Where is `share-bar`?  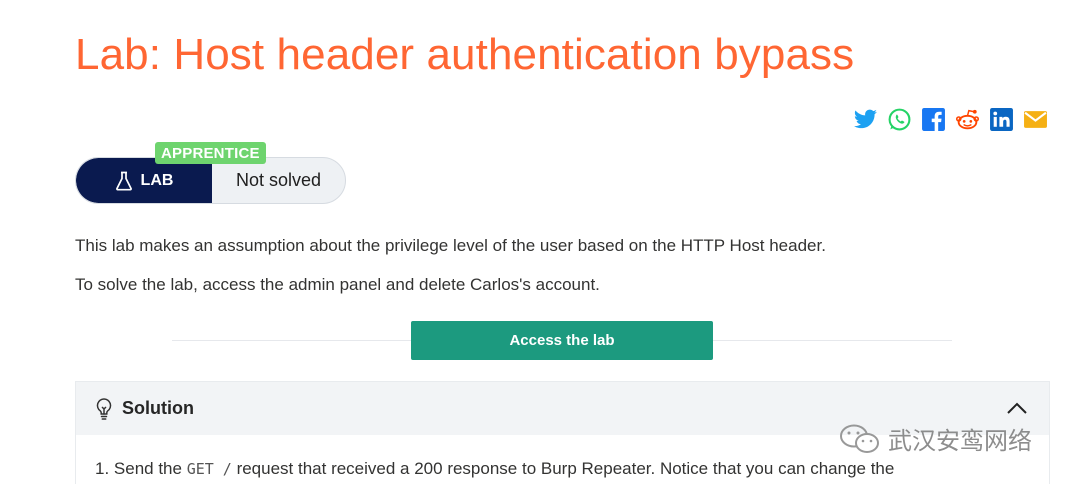 share-bar is located at coordinates (950, 119).